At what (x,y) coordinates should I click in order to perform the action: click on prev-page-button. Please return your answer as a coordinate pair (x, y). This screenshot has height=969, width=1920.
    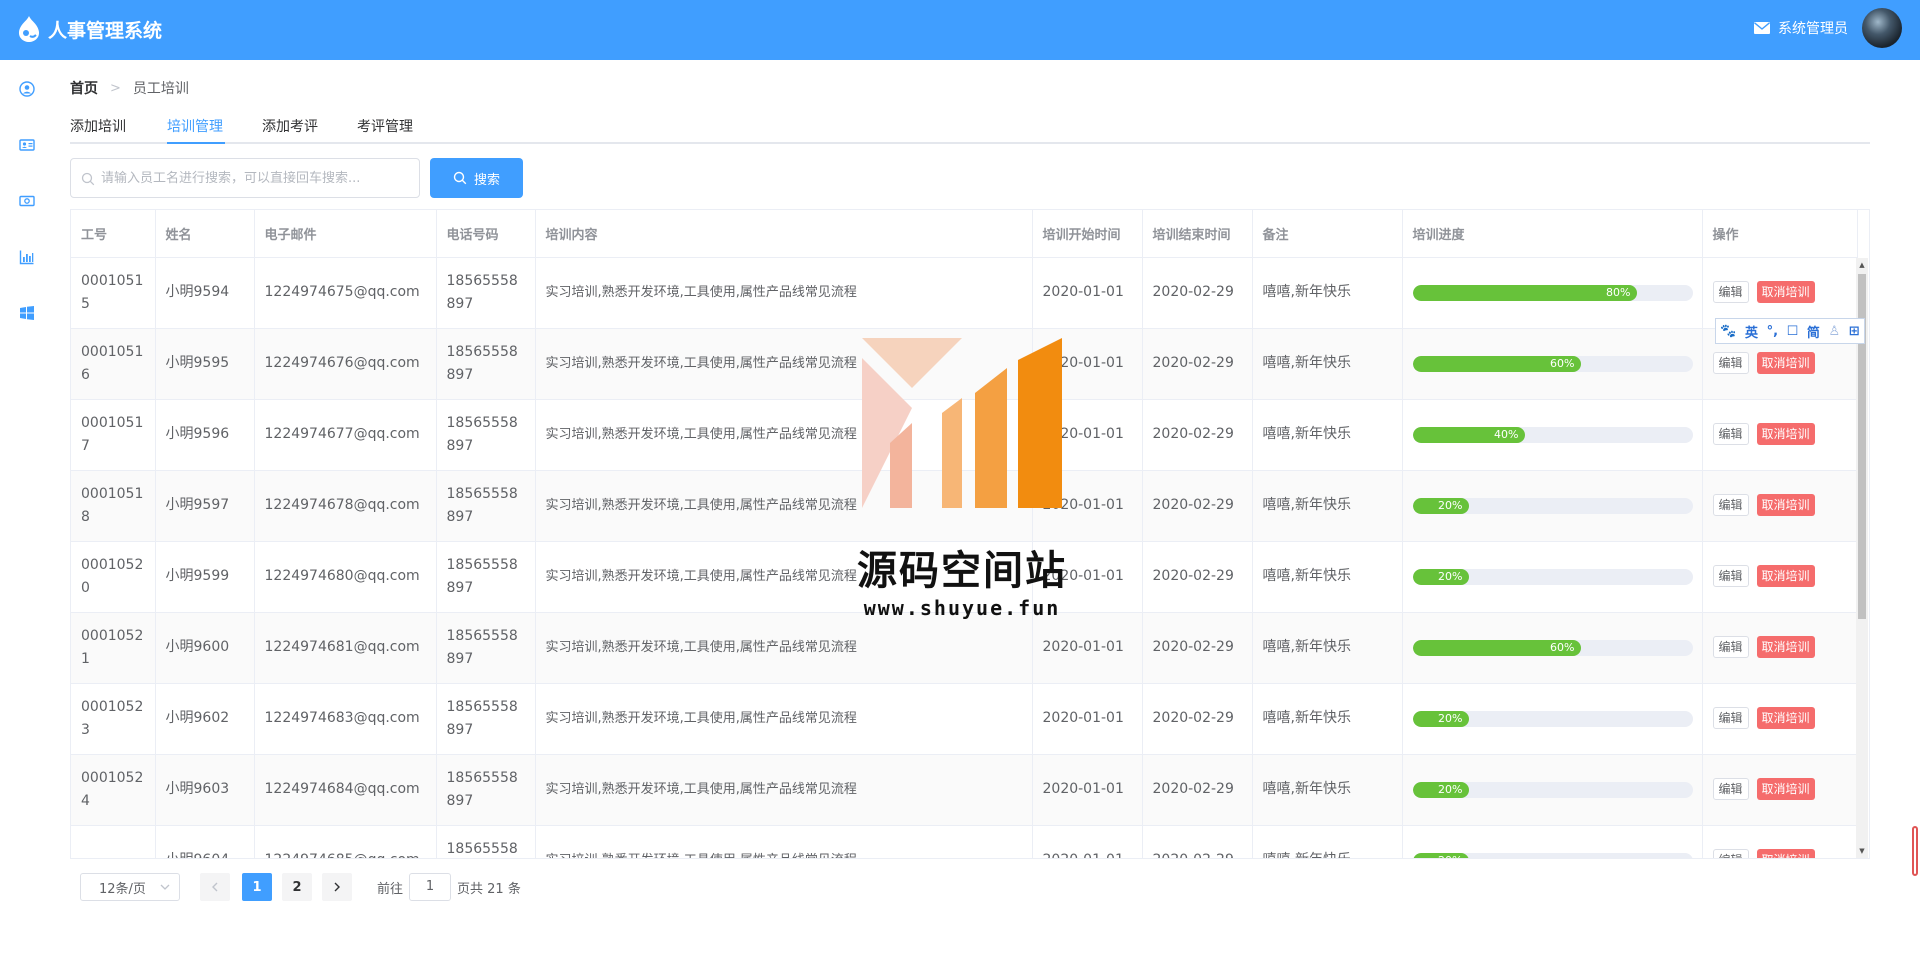
    Looking at the image, I should click on (215, 887).